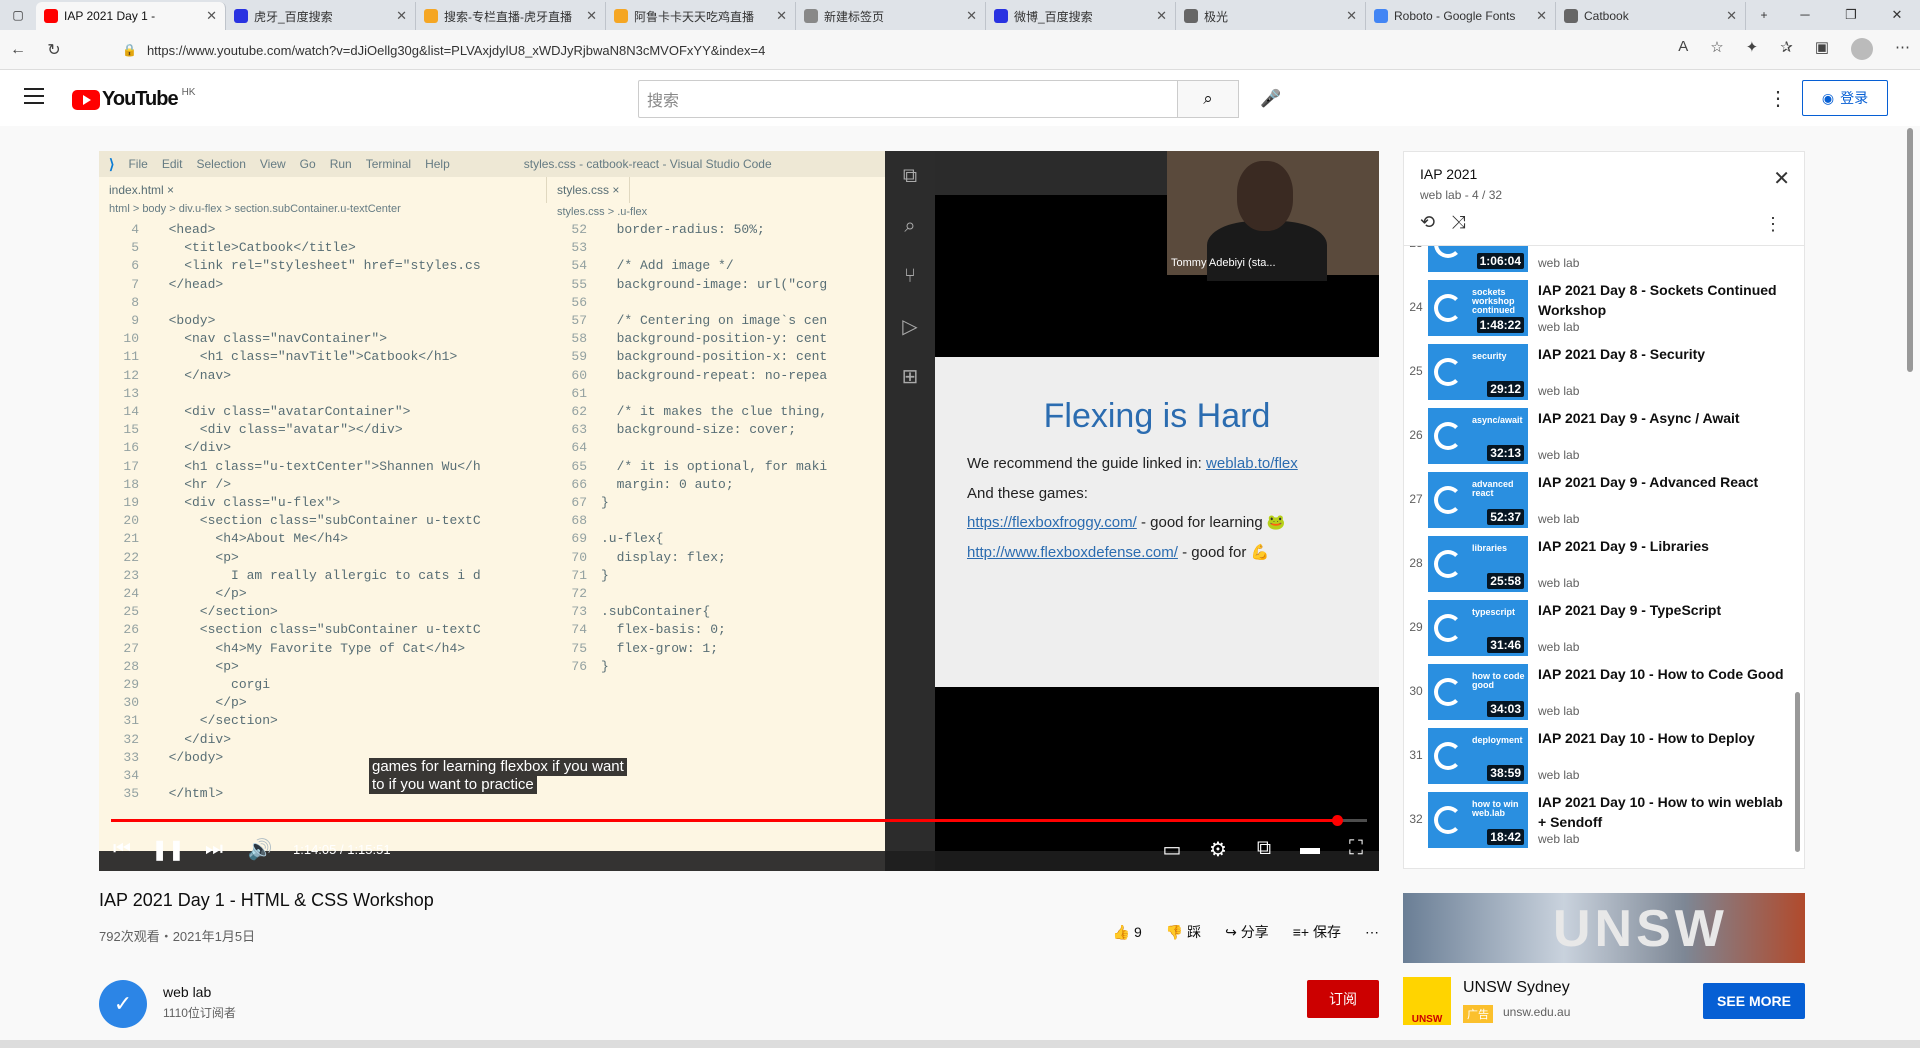  What do you see at coordinates (214, 849) in the screenshot?
I see `next-icon: ⏭` at bounding box center [214, 849].